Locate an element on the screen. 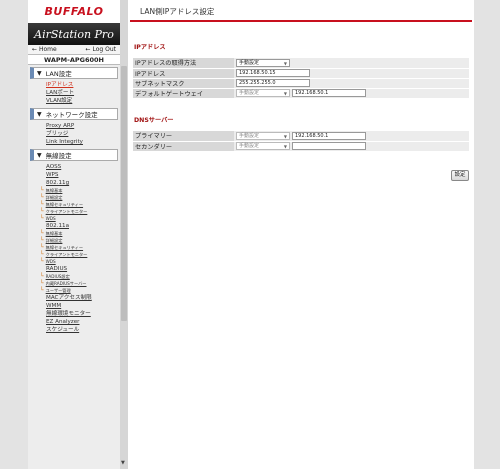 The image size is (500, 469). subnet-mask-input: 255.255.255.0 is located at coordinates (273, 83).